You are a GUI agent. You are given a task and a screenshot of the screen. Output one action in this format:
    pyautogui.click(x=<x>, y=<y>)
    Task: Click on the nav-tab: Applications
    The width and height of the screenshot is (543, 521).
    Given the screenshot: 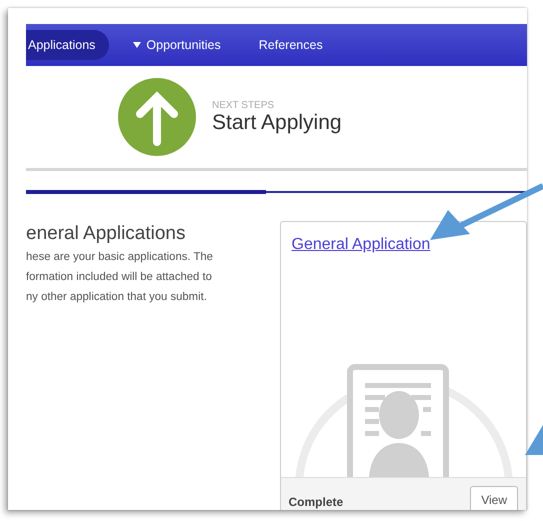 What is the action you would take?
    pyautogui.click(x=68, y=45)
    